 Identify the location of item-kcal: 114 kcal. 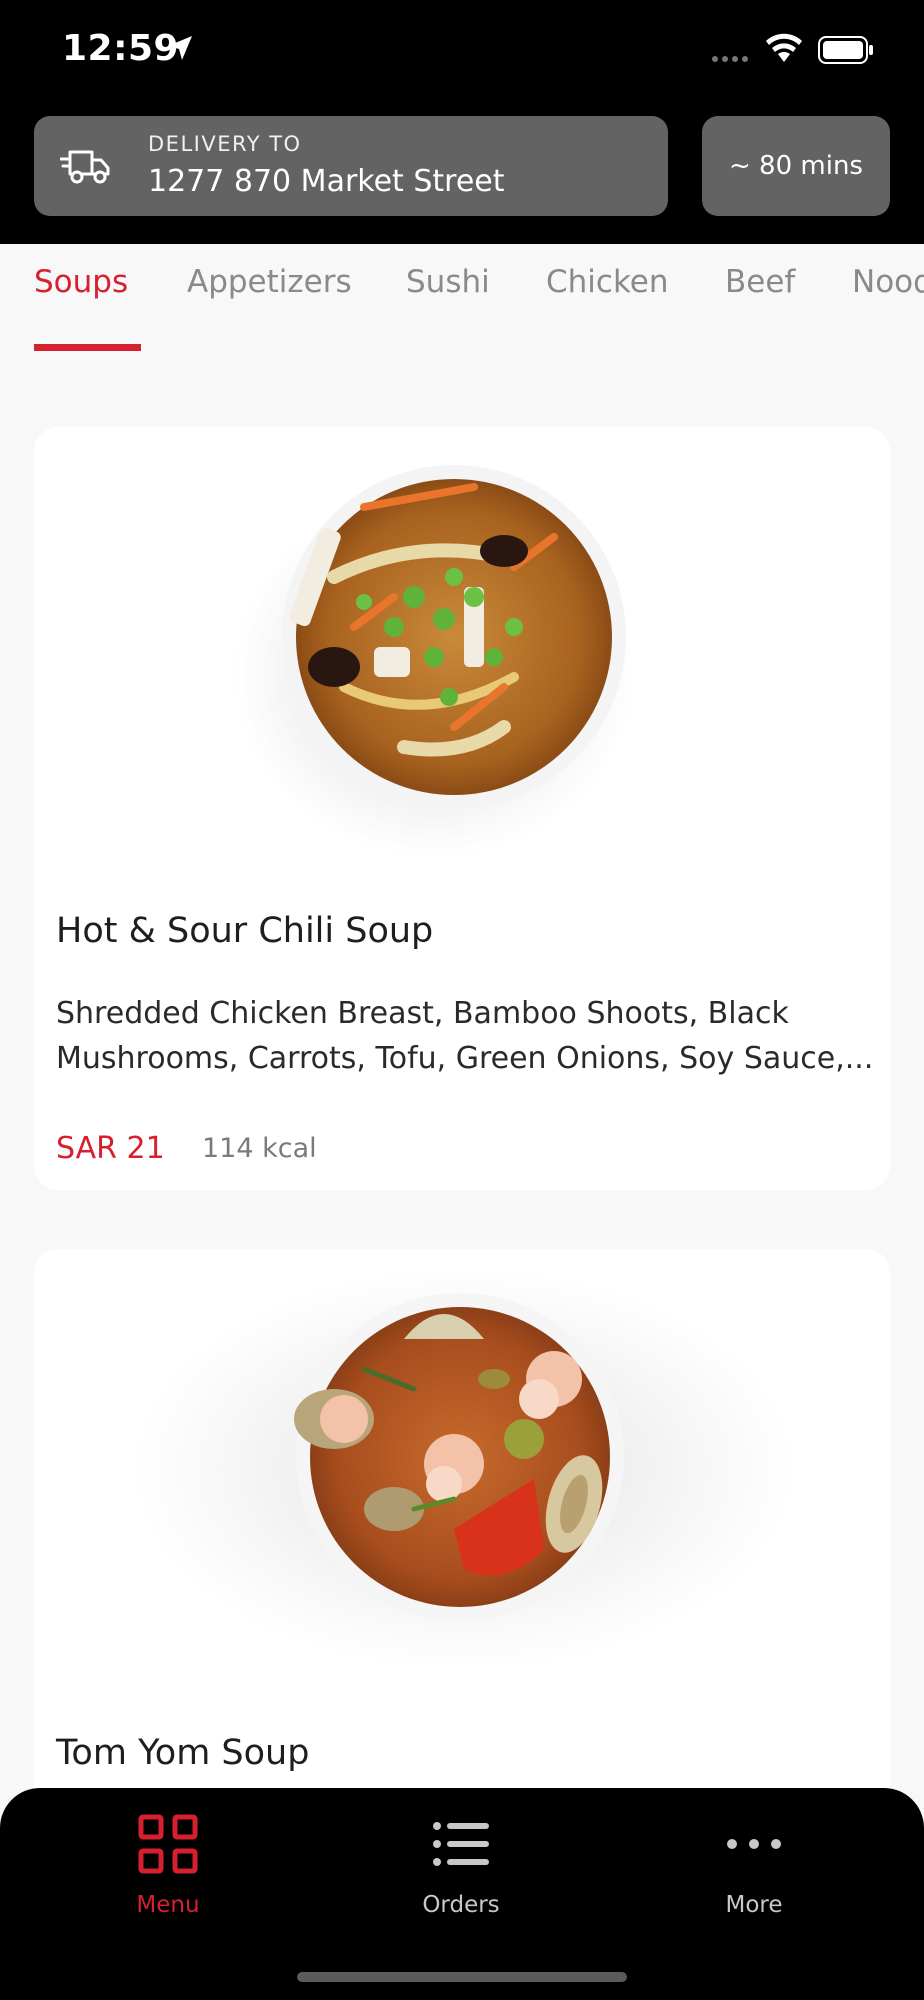
(259, 1148).